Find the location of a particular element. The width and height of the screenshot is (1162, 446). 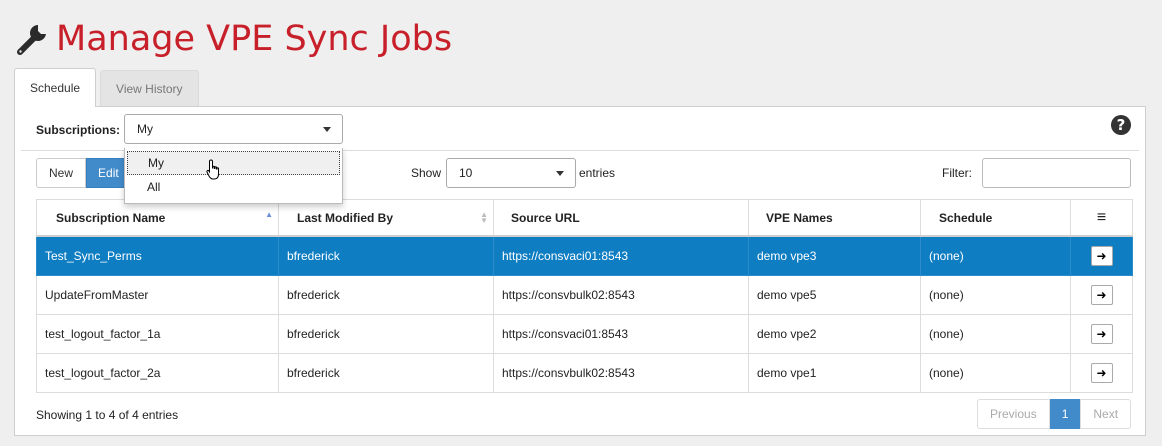

cell-subscription-name: test_logout_factor_2a is located at coordinates (157, 373).